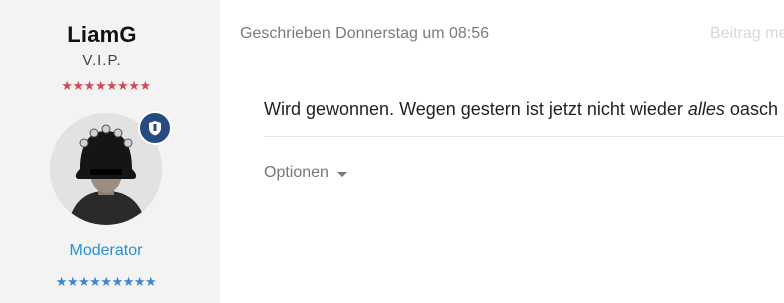  I want to click on post-timestamp: Geschrieben Donnerstag um 08:56, so click(365, 33).